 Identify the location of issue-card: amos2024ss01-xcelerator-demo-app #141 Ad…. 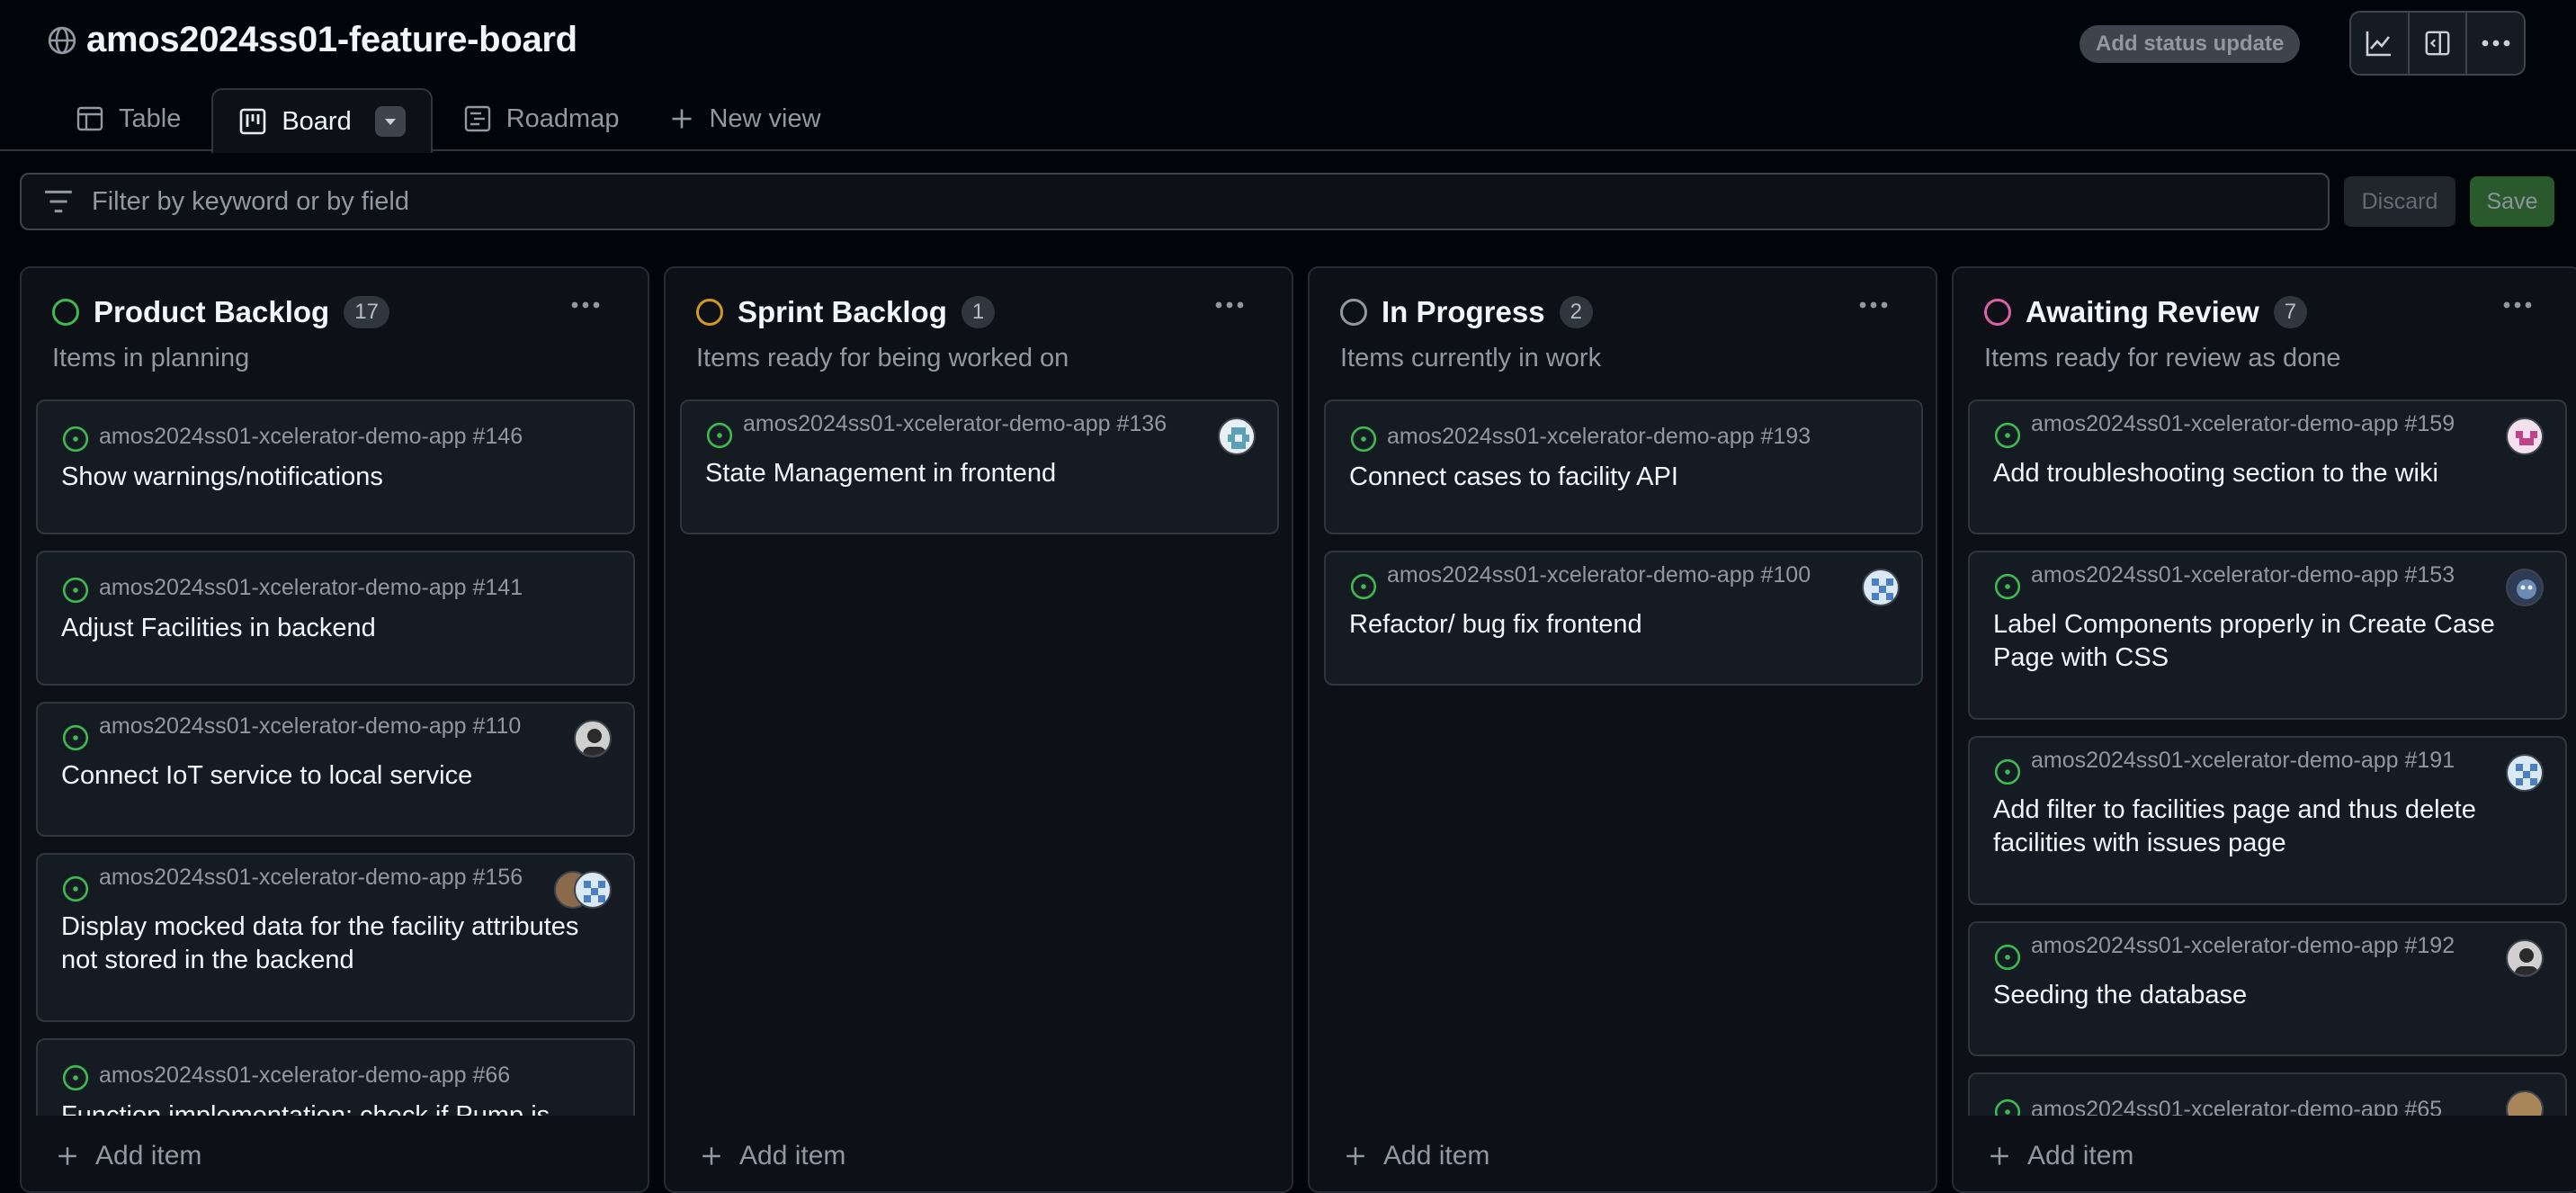
(335, 618).